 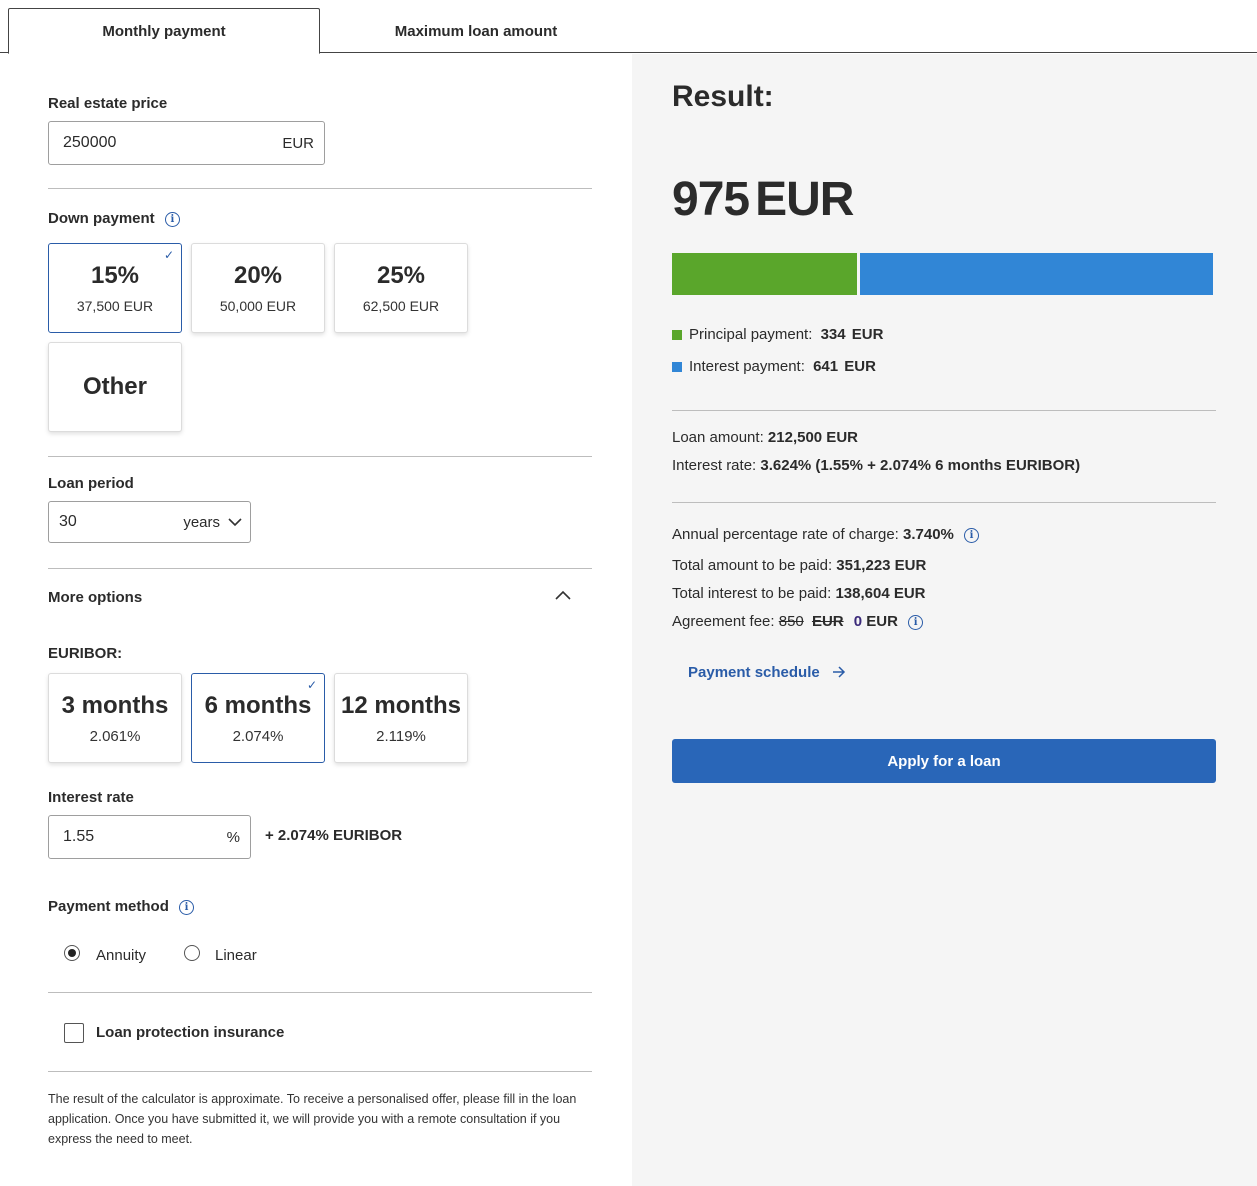 What do you see at coordinates (115, 275) in the screenshot?
I see `down-payment-percent: 15%` at bounding box center [115, 275].